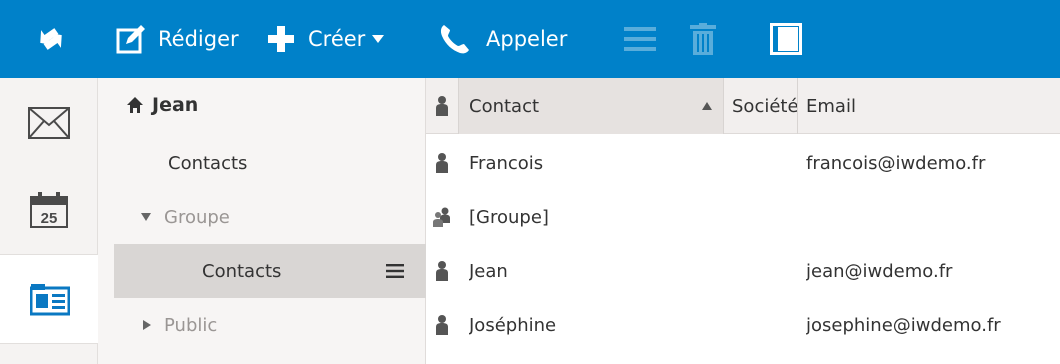  I want to click on table-row: Francois francois@iwdemo.fr, so click(743, 163).